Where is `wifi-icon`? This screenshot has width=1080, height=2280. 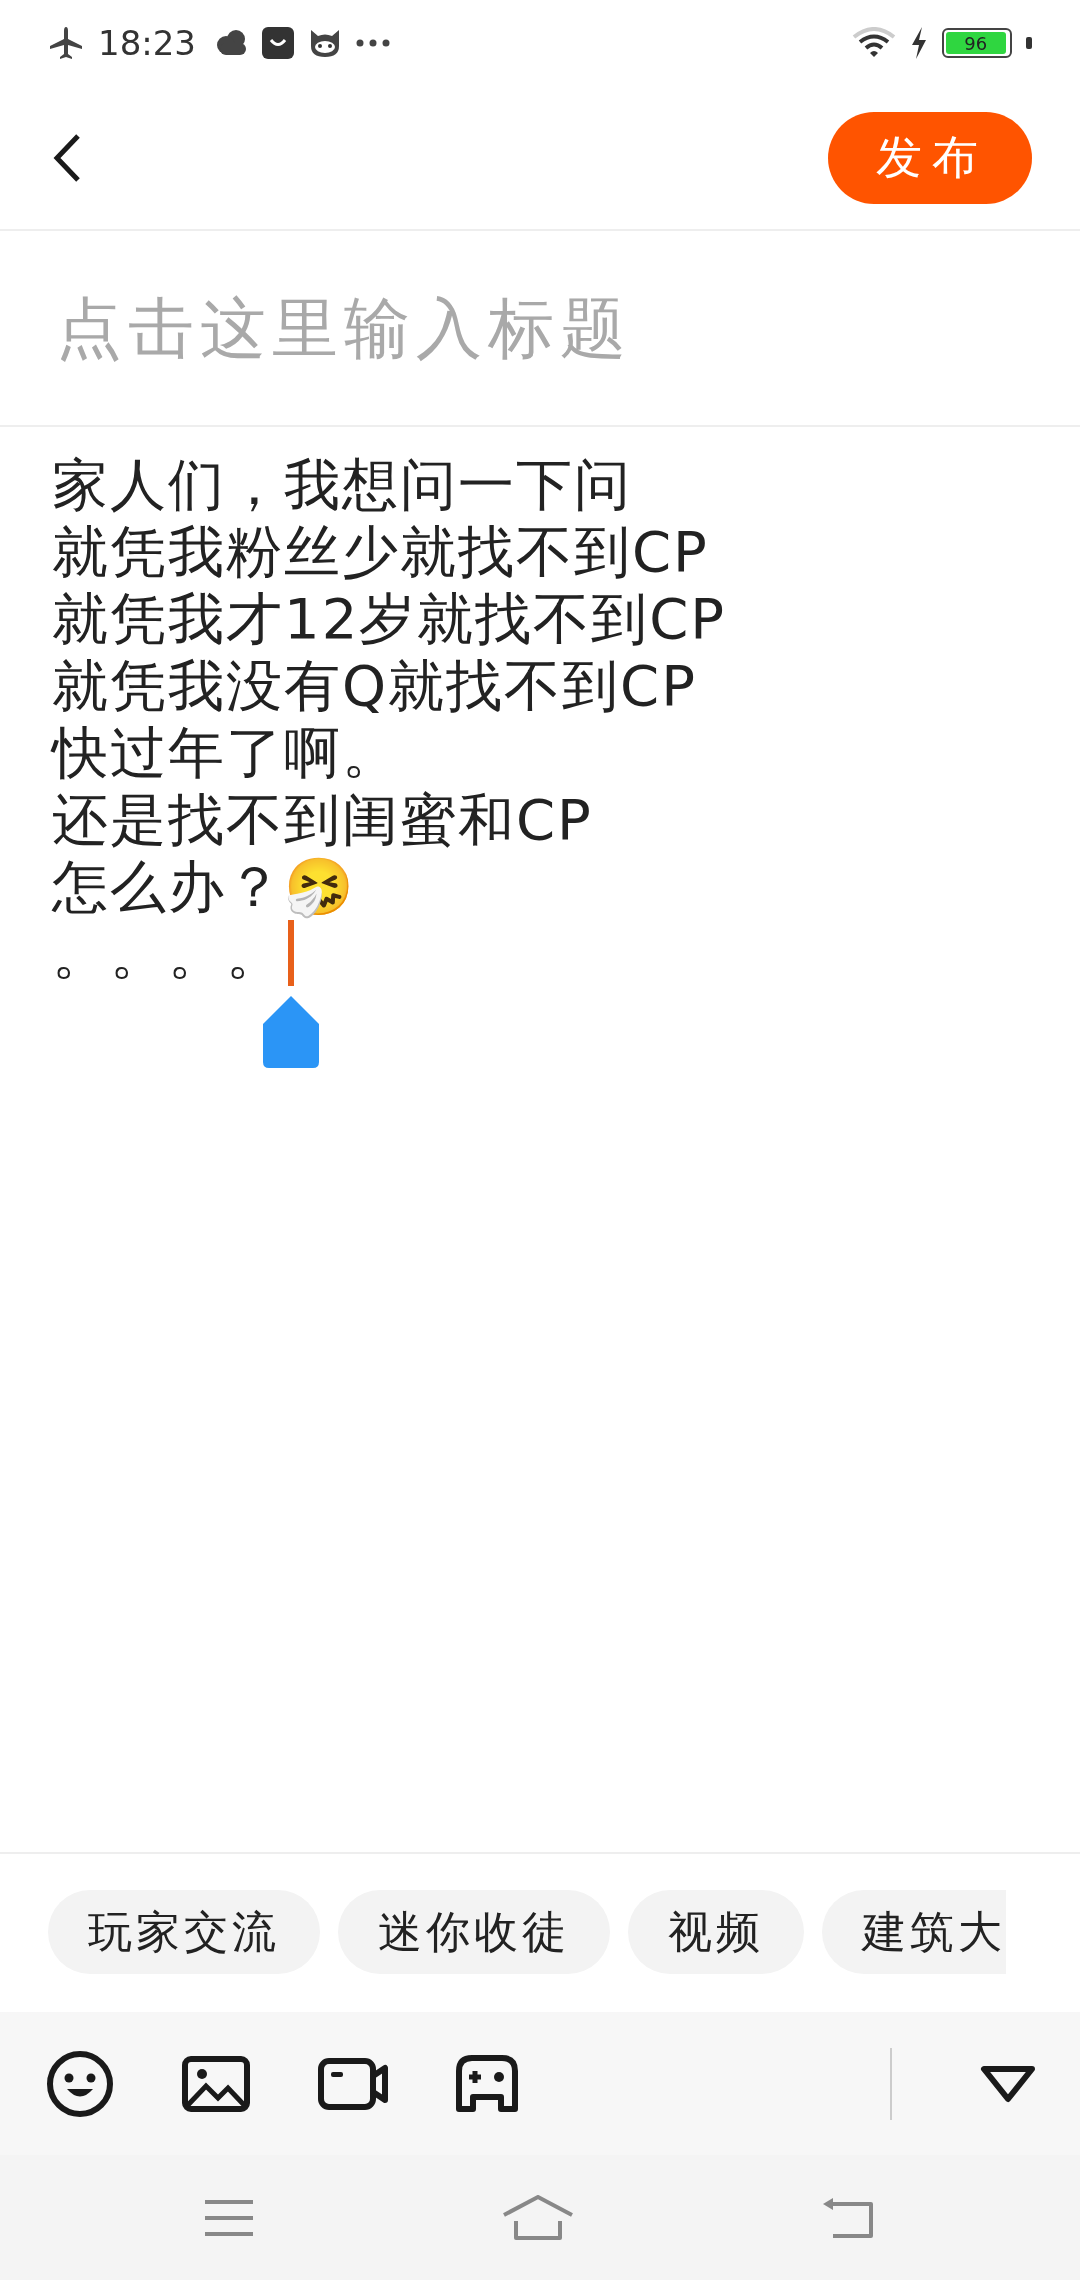 wifi-icon is located at coordinates (874, 43).